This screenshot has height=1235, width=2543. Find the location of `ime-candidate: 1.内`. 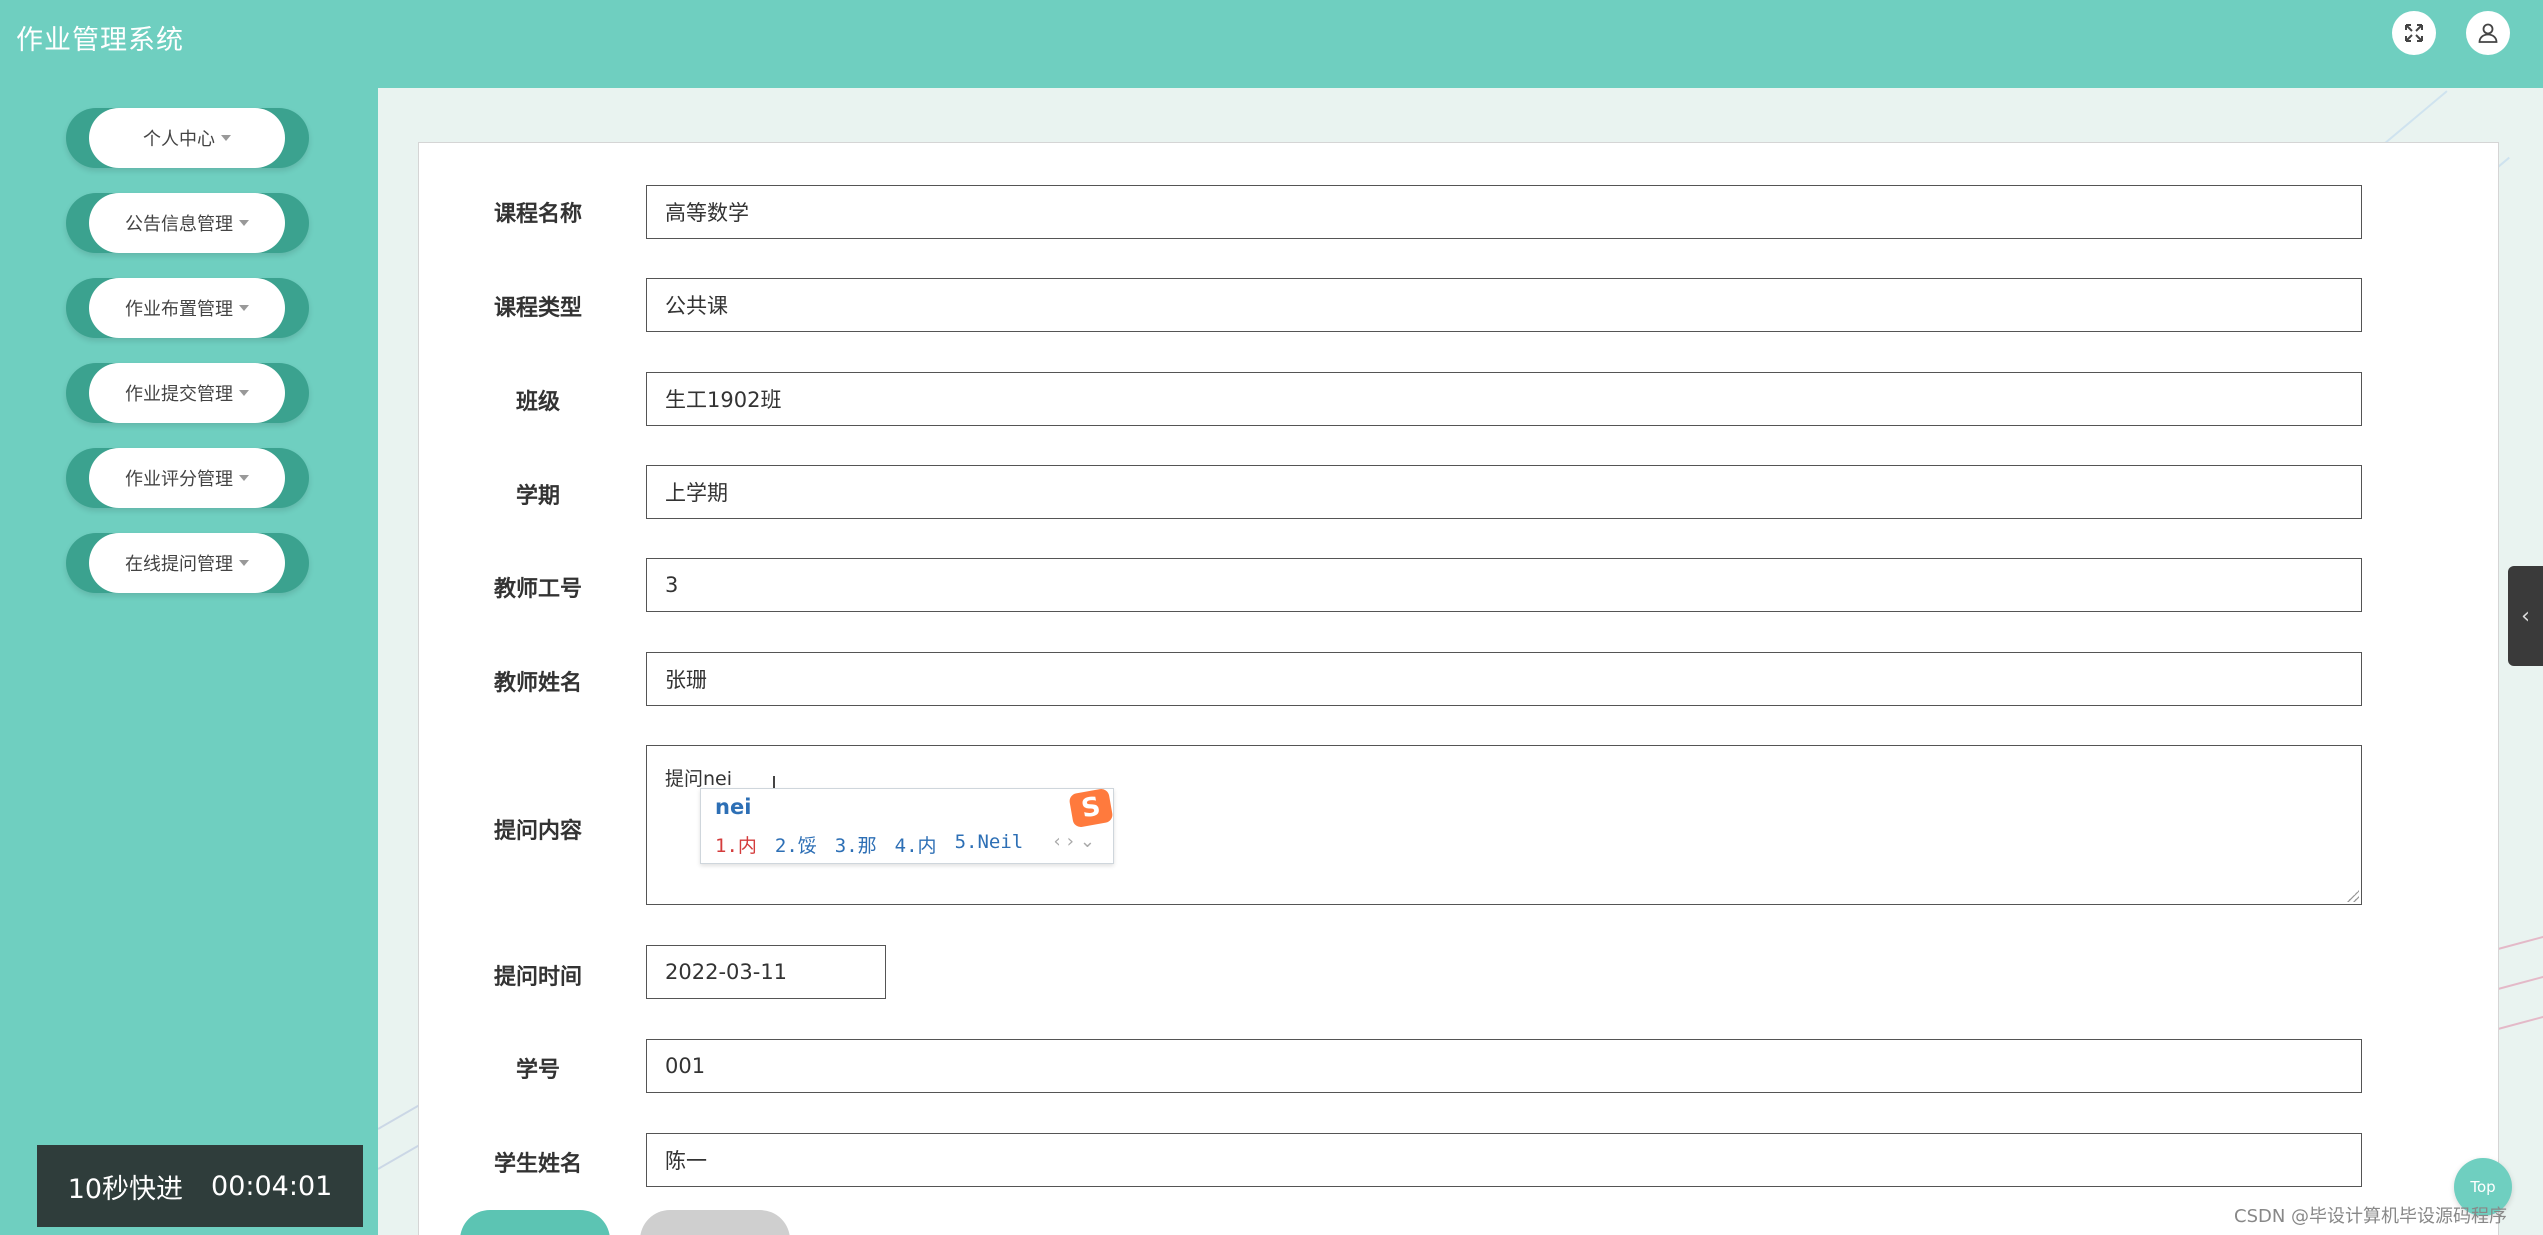

ime-candidate: 1.内 is located at coordinates (736, 844).